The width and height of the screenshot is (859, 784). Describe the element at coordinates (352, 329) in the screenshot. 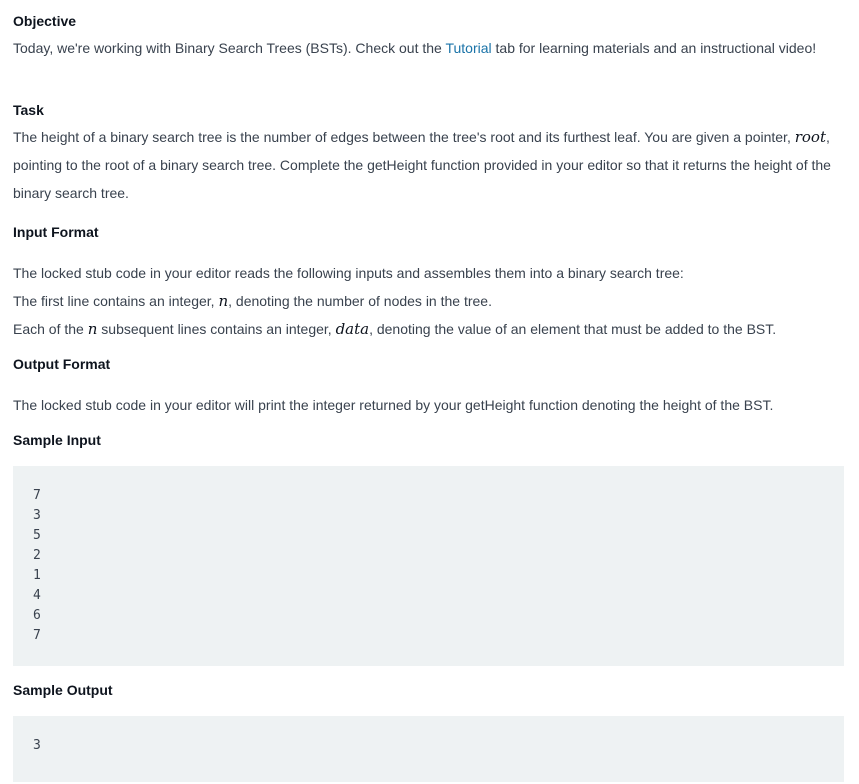

I see `data-variable: data` at that location.